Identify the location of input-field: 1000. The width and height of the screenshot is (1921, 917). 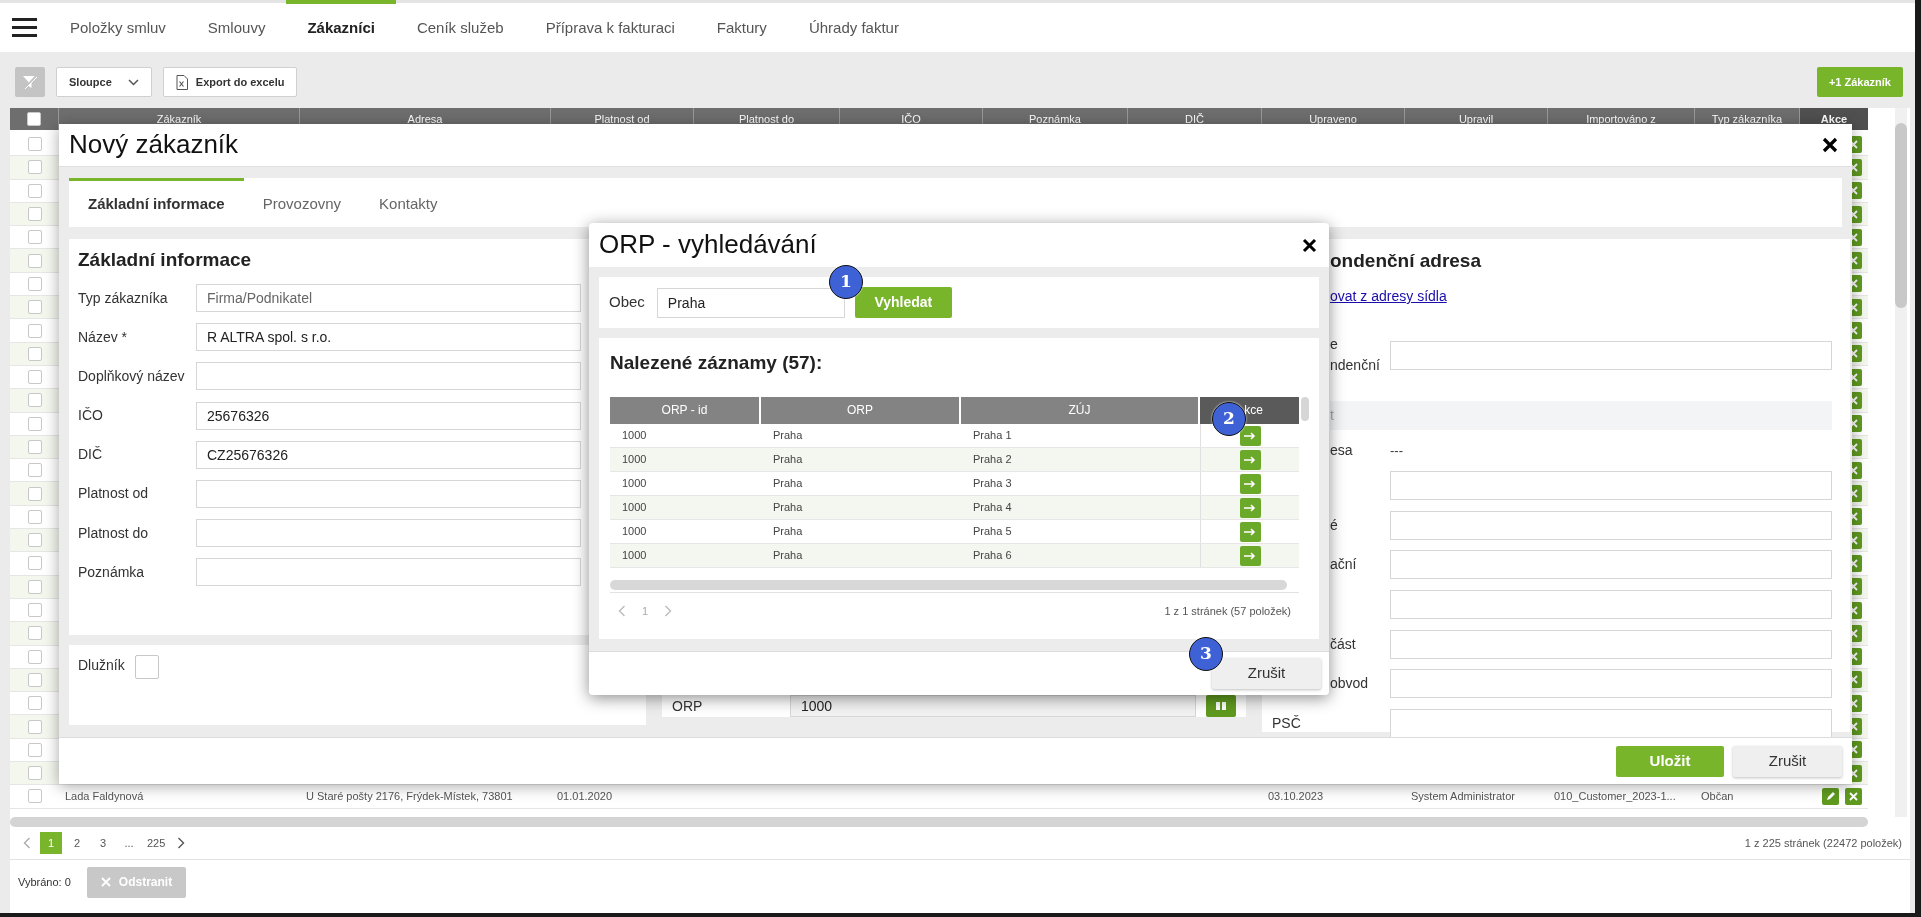
(993, 706).